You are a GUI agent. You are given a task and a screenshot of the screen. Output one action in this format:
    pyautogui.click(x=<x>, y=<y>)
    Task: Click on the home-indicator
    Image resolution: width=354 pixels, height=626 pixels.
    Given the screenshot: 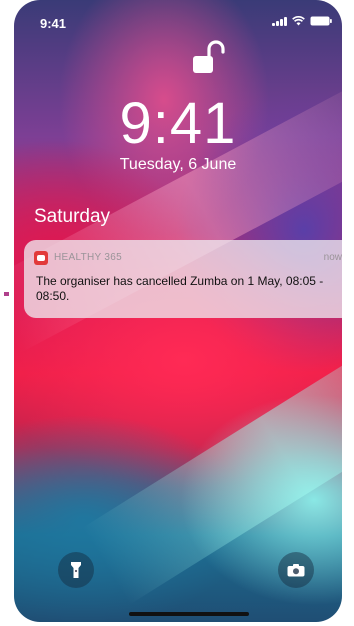 What is the action you would take?
    pyautogui.click(x=189, y=614)
    